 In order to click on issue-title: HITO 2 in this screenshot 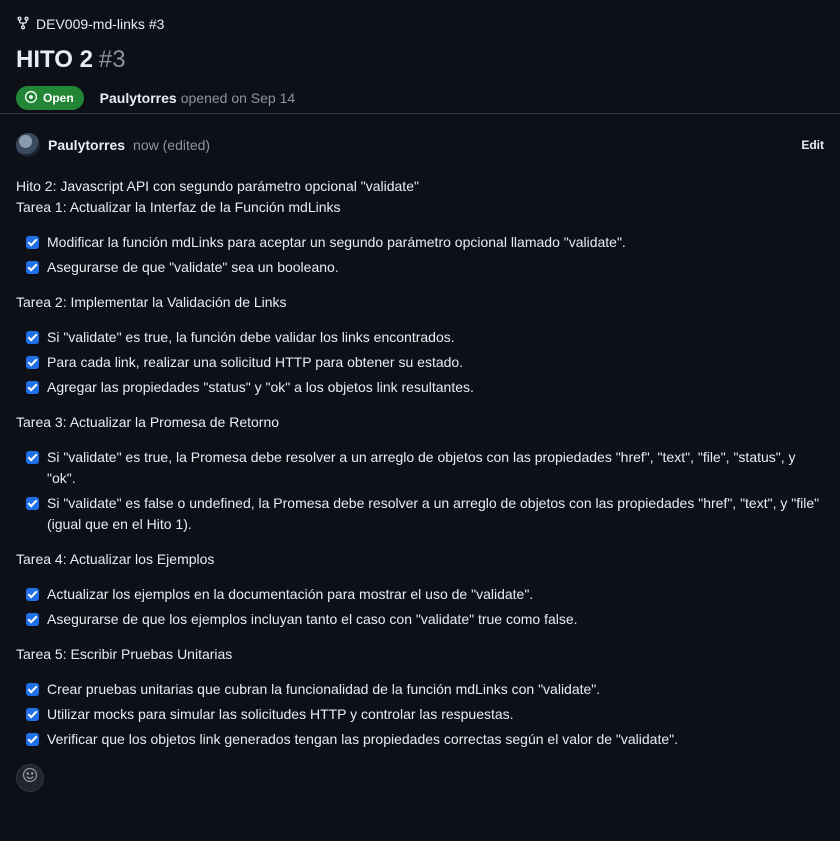, I will do `click(54, 59)`.